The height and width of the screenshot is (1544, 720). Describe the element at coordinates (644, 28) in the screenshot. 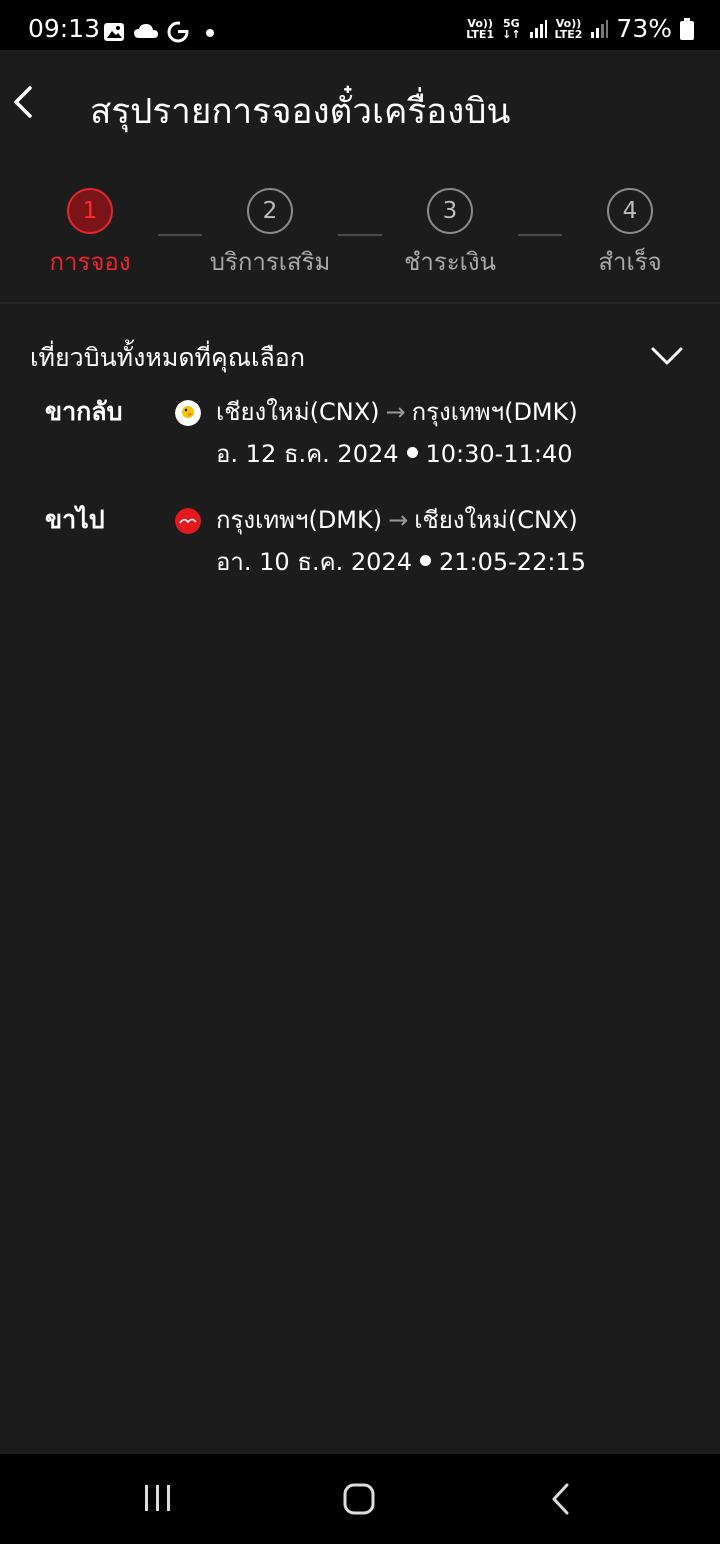

I see `battery-percent: 73%` at that location.